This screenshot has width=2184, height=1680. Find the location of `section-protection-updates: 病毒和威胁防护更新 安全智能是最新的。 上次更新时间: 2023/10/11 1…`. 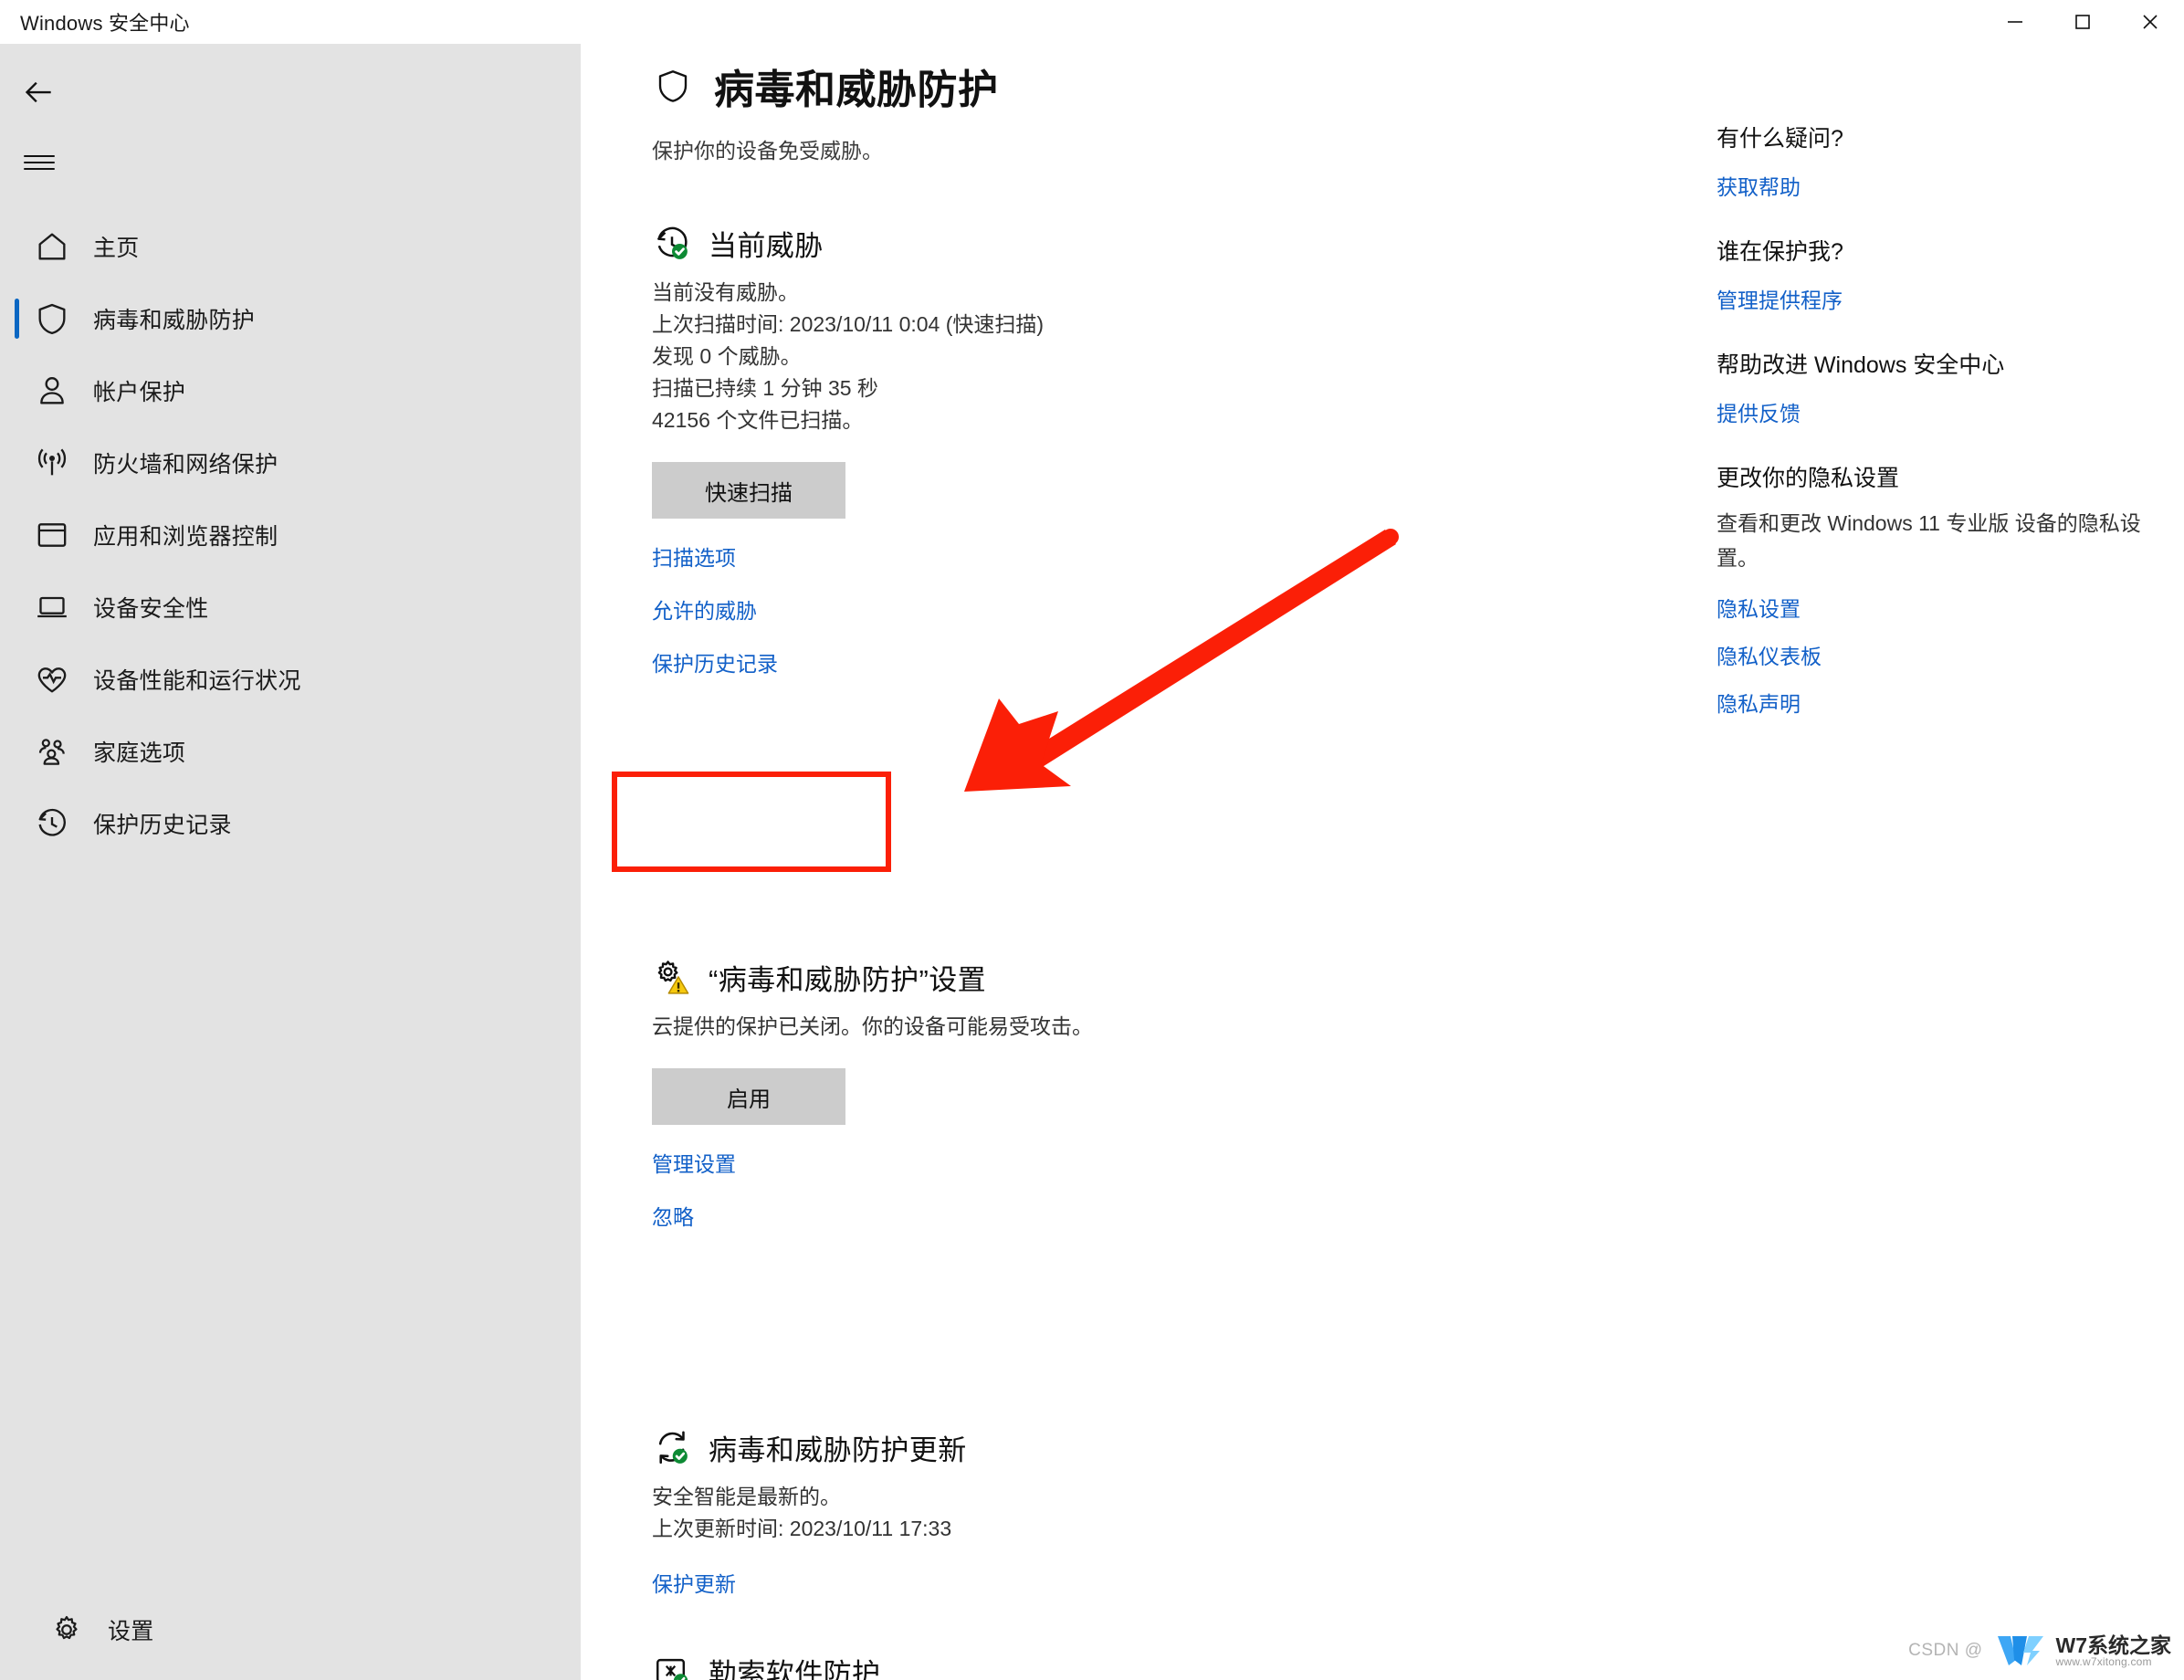

section-protection-updates: 病毒和威胁防护更新 安全智能是最新的。 上次更新时间: 2023/10/11 1… is located at coordinates (809, 1512).